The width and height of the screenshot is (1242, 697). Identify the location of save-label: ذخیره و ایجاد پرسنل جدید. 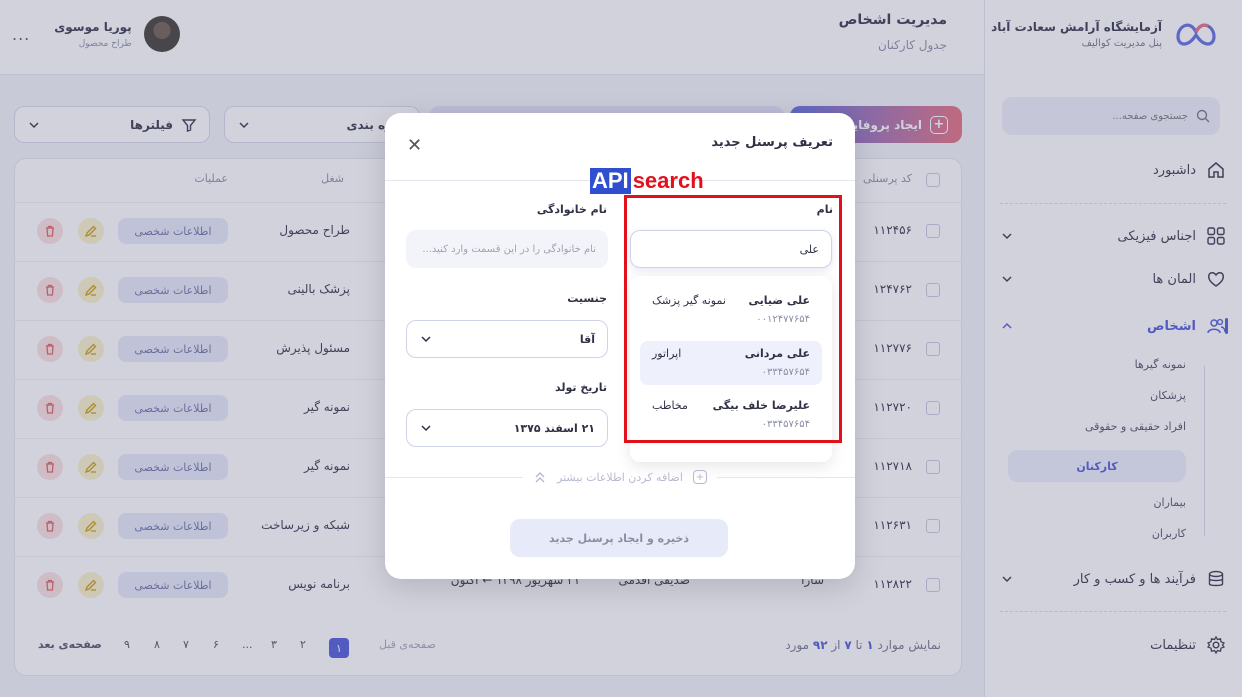
(619, 538).